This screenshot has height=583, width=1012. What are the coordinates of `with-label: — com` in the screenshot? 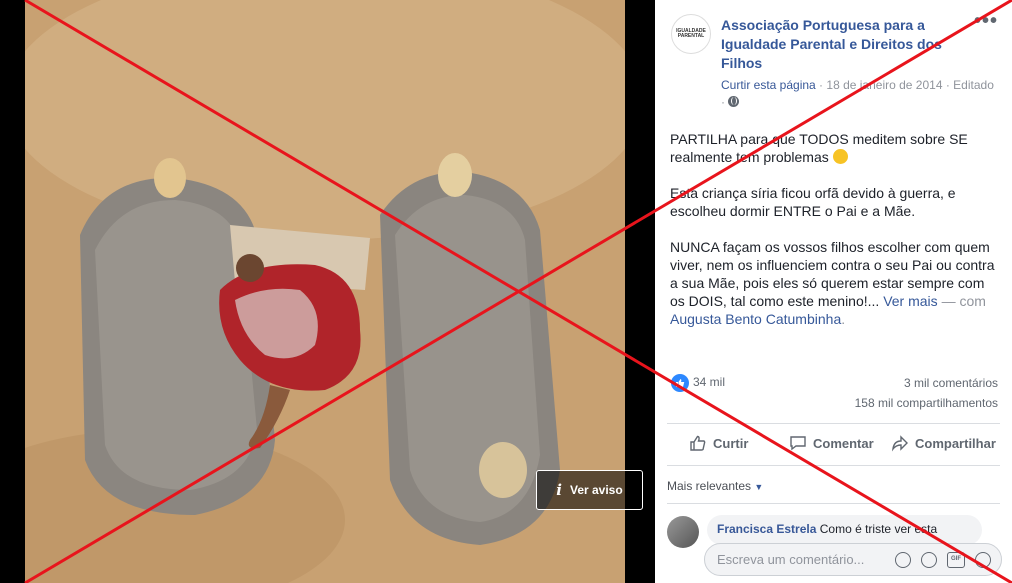 It's located at (963, 301).